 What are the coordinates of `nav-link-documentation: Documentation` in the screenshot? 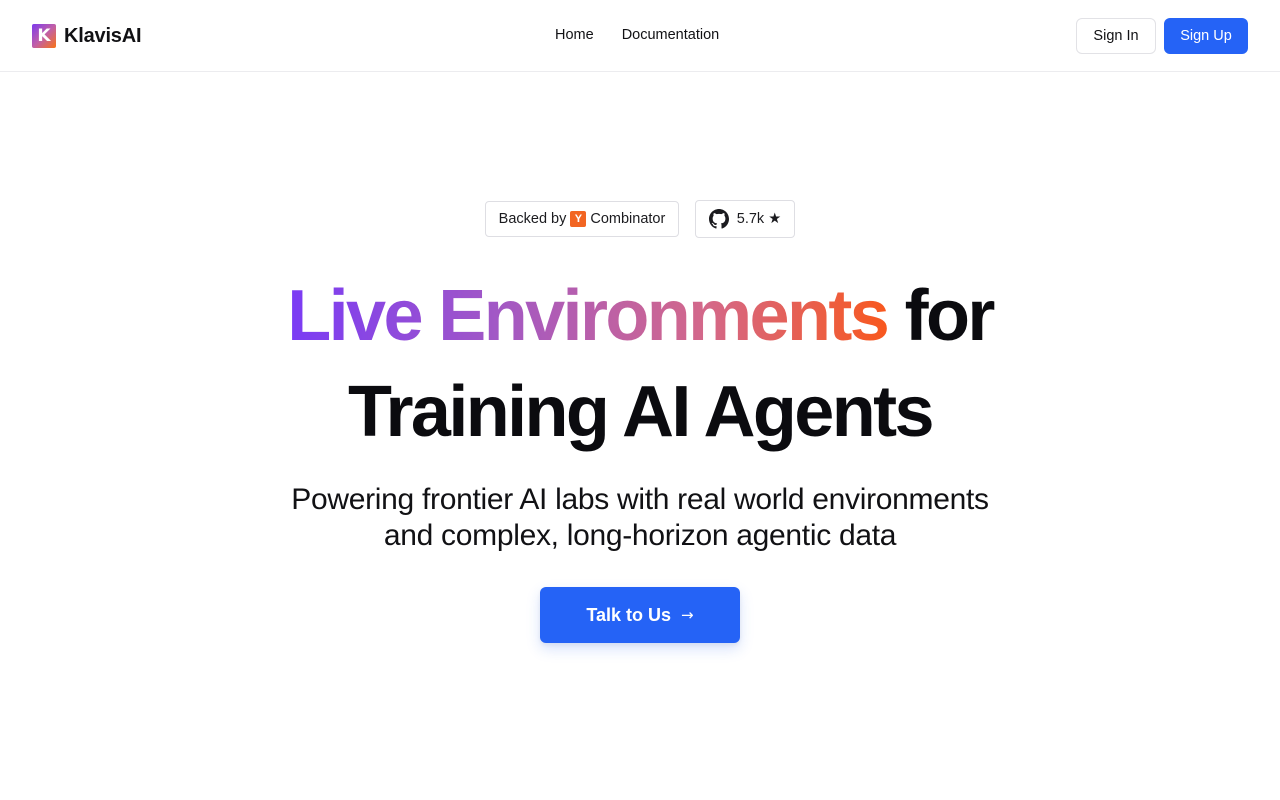 It's located at (671, 35).